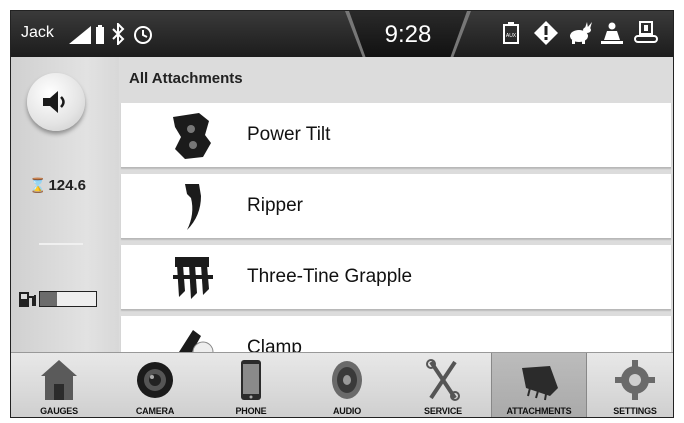  What do you see at coordinates (193, 278) in the screenshot?
I see `grapple-icon` at bounding box center [193, 278].